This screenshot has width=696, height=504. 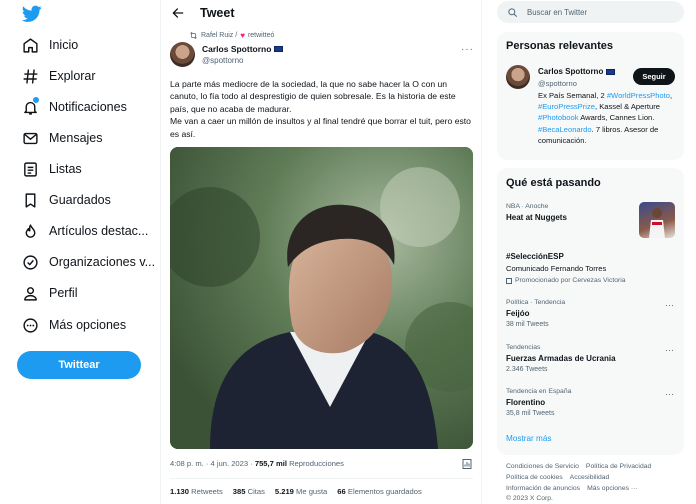 What do you see at coordinates (590, 477) in the screenshot?
I see `footer-link: Accesibilidad` at bounding box center [590, 477].